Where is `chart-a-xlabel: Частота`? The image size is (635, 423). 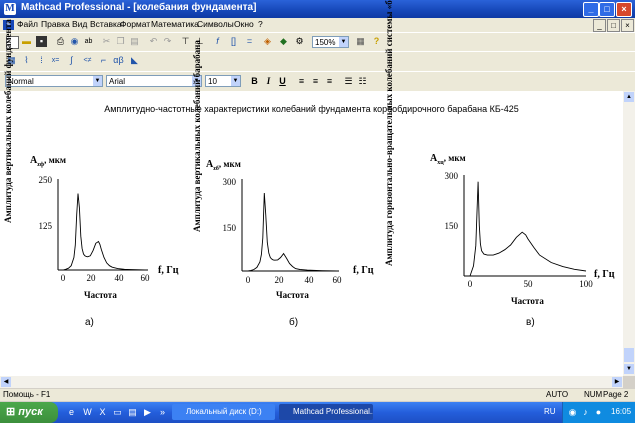
chart-a-xlabel: Частота is located at coordinates (100, 295).